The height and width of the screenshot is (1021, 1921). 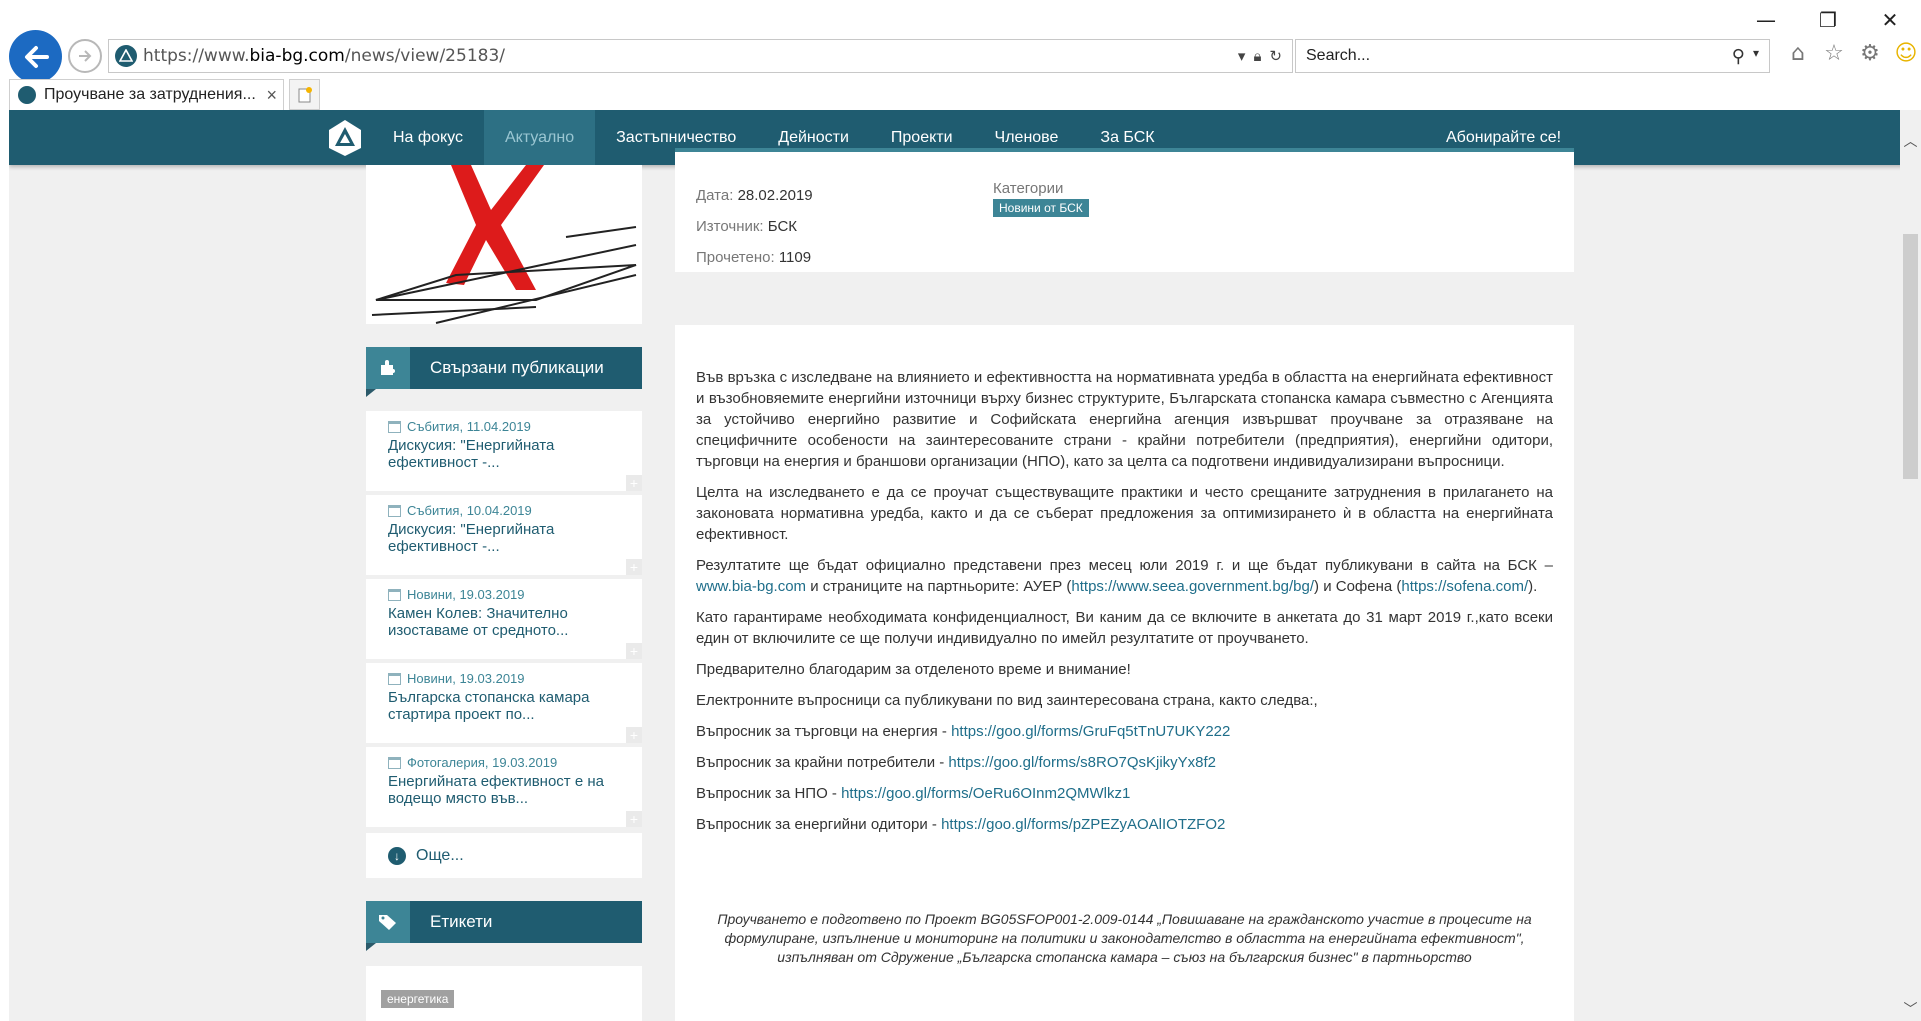 I want to click on tag-item: енергетика, so click(x=418, y=999).